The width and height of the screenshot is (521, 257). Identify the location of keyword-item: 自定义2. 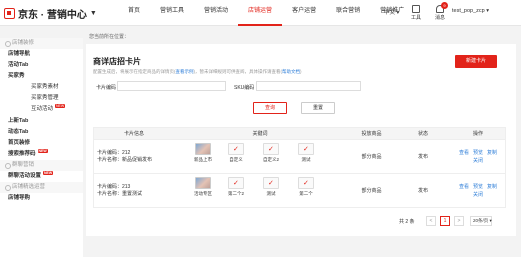
(271, 153).